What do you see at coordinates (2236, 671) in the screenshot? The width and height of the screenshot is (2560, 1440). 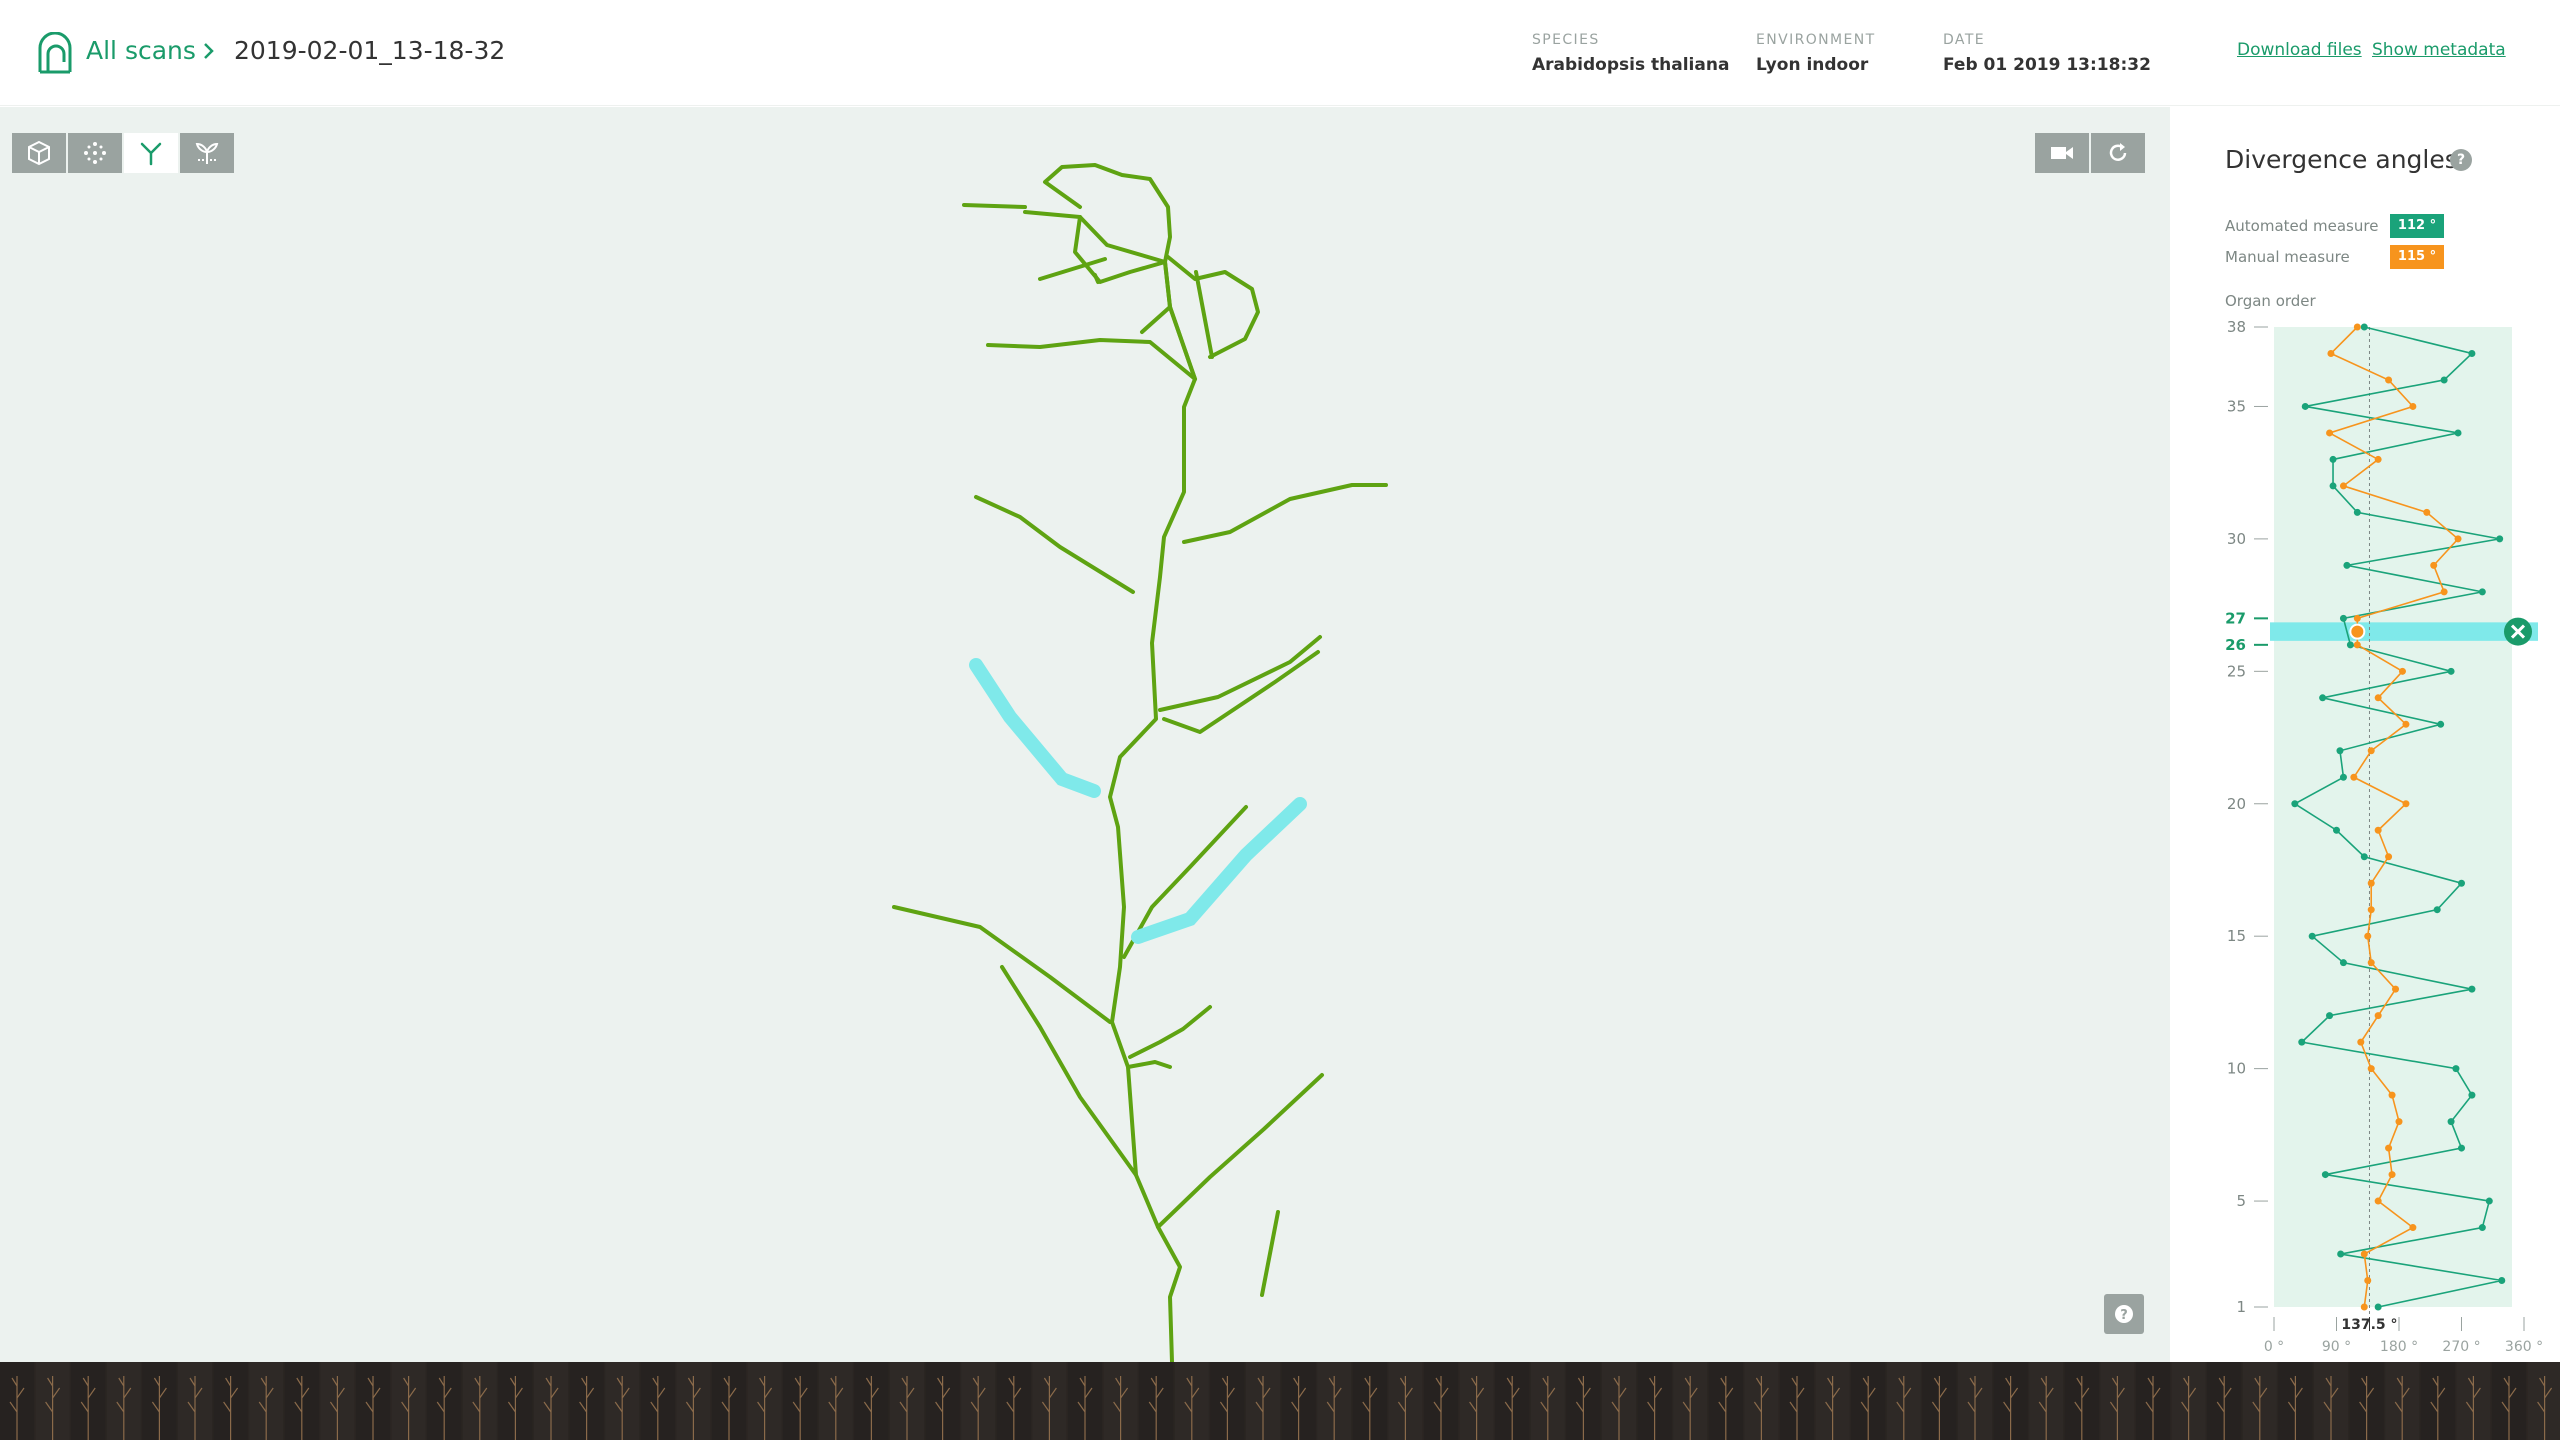 I see `y-tick-label: 25` at bounding box center [2236, 671].